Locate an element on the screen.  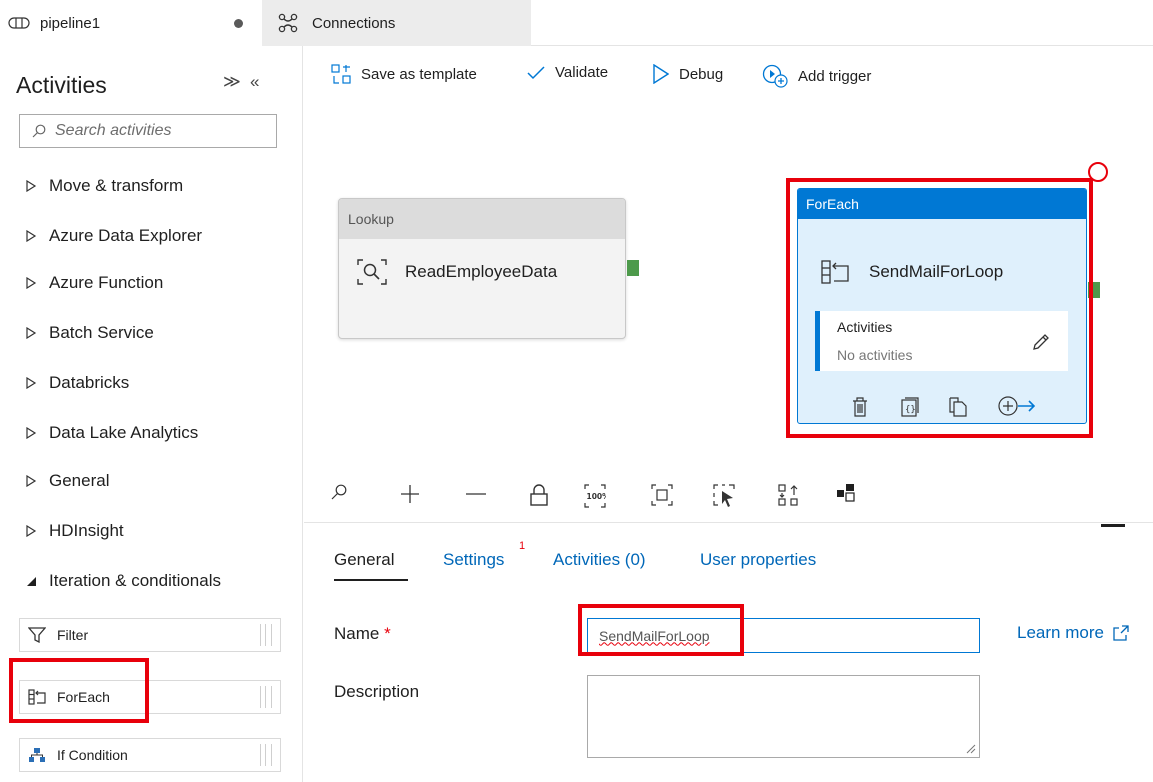
search-activities-input: Search activities is located at coordinates (148, 131).